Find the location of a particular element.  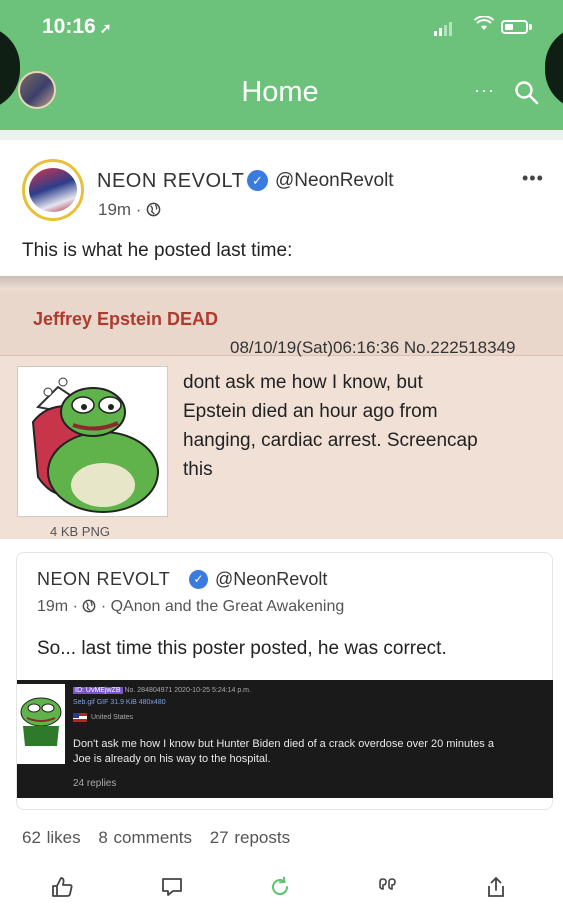

frog-thumbnail is located at coordinates (41, 724).